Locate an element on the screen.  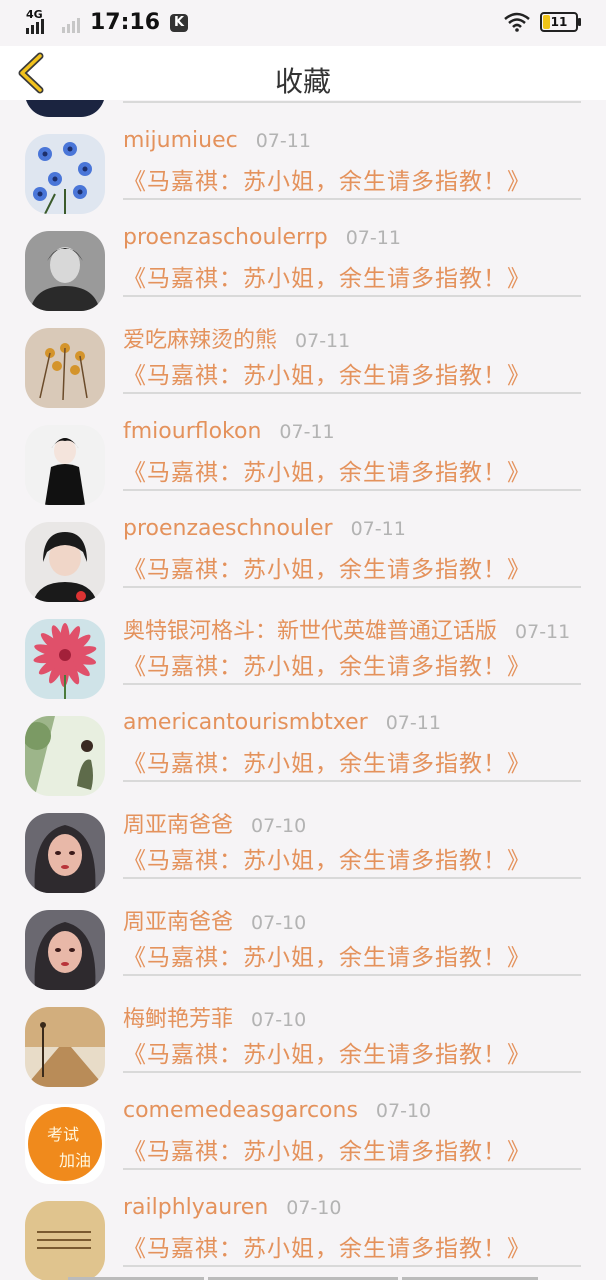
name-row: mijumiuec 07-11 is located at coordinates (217, 140).